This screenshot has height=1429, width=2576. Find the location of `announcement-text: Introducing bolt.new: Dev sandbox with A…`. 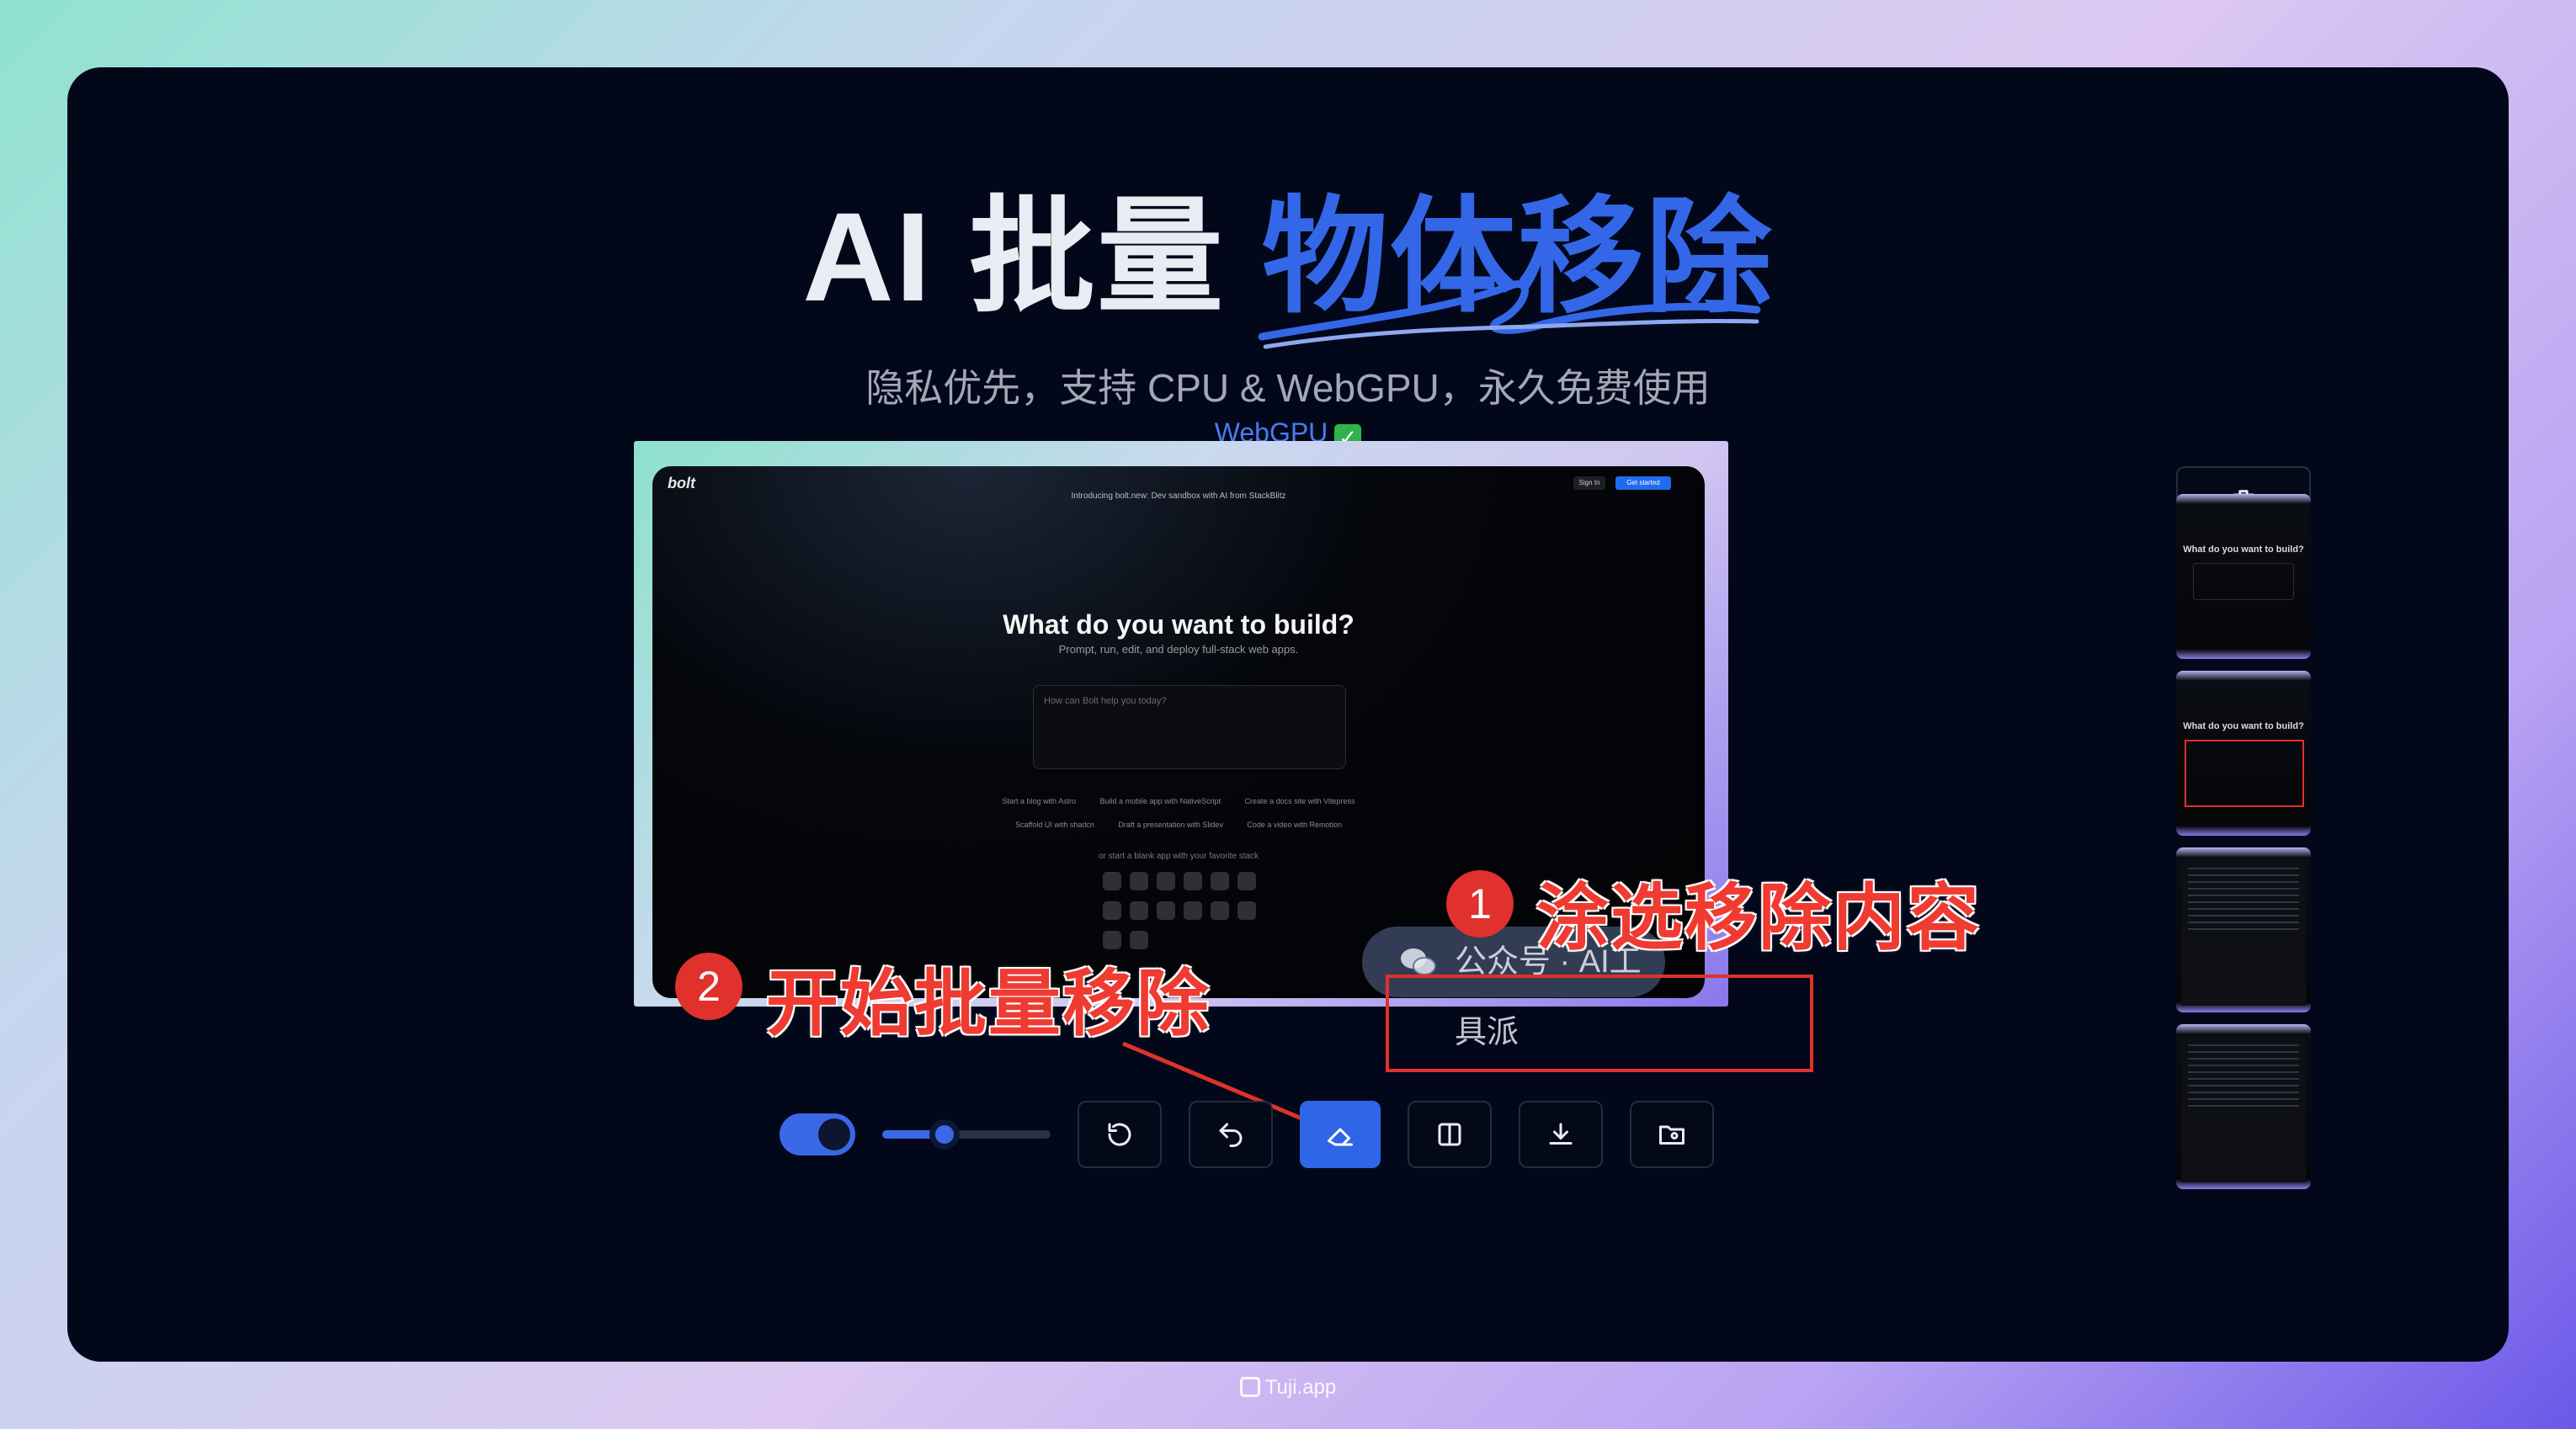

announcement-text: Introducing bolt.new: Dev sandbox with A… is located at coordinates (1179, 496).